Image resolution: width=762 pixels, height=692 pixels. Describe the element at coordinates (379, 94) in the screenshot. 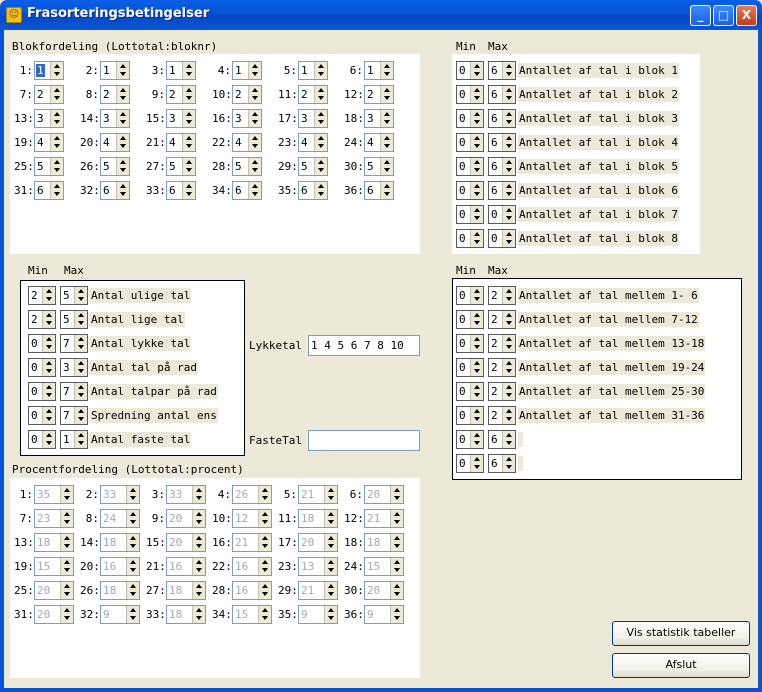

I see `spin-input: 2` at that location.